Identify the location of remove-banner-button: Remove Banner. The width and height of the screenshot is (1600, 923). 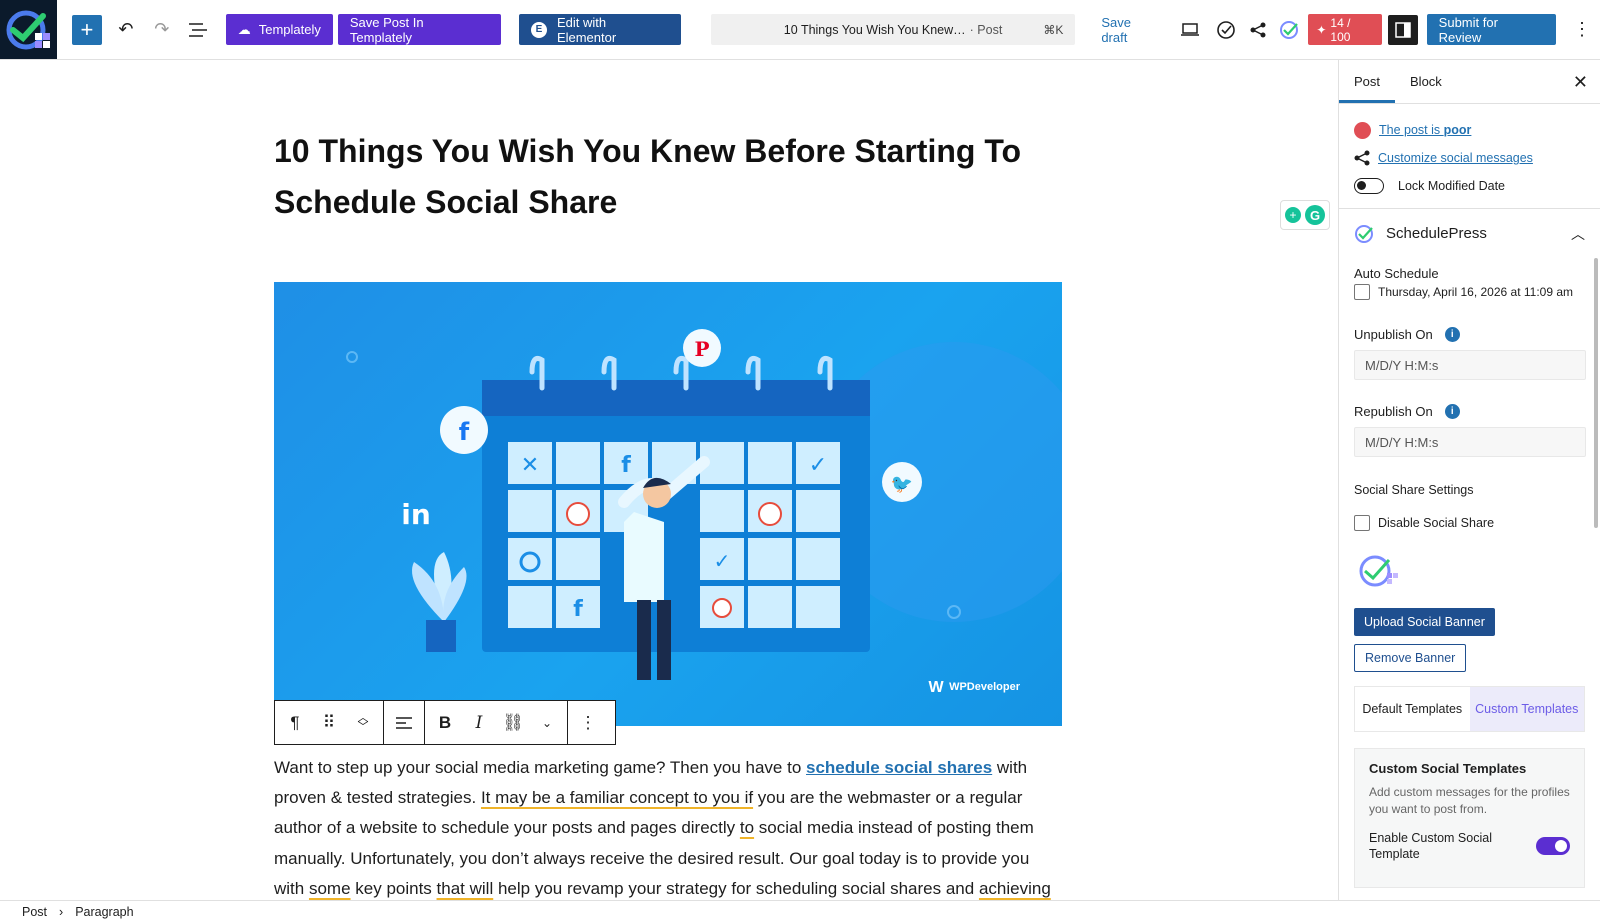
(1410, 658).